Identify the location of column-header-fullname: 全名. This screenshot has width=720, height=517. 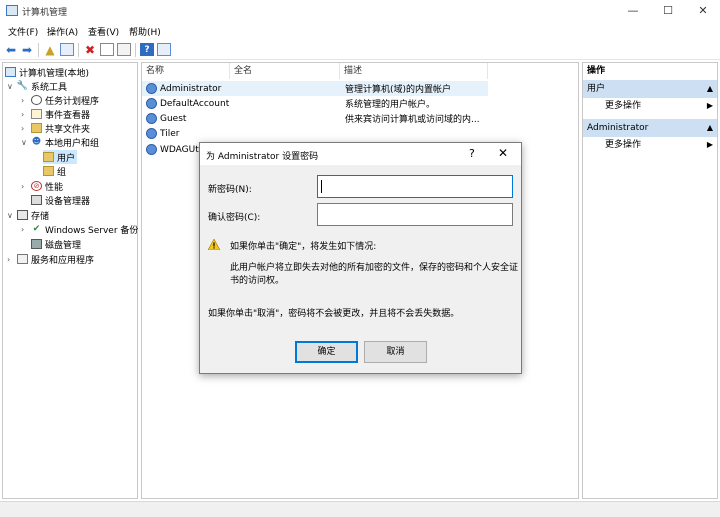
(285, 71).